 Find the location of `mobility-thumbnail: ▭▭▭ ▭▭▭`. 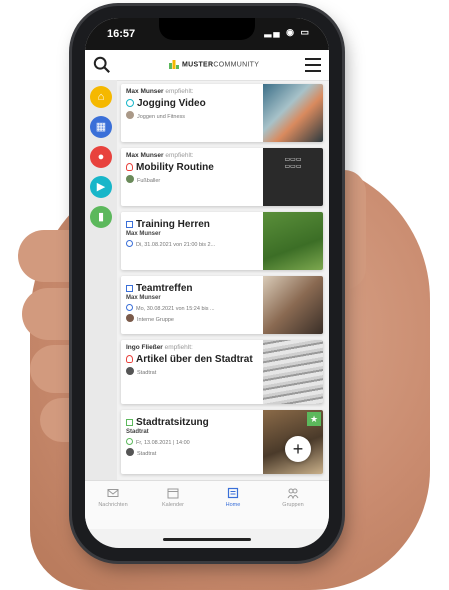

mobility-thumbnail: ▭▭▭ ▭▭▭ is located at coordinates (293, 177).